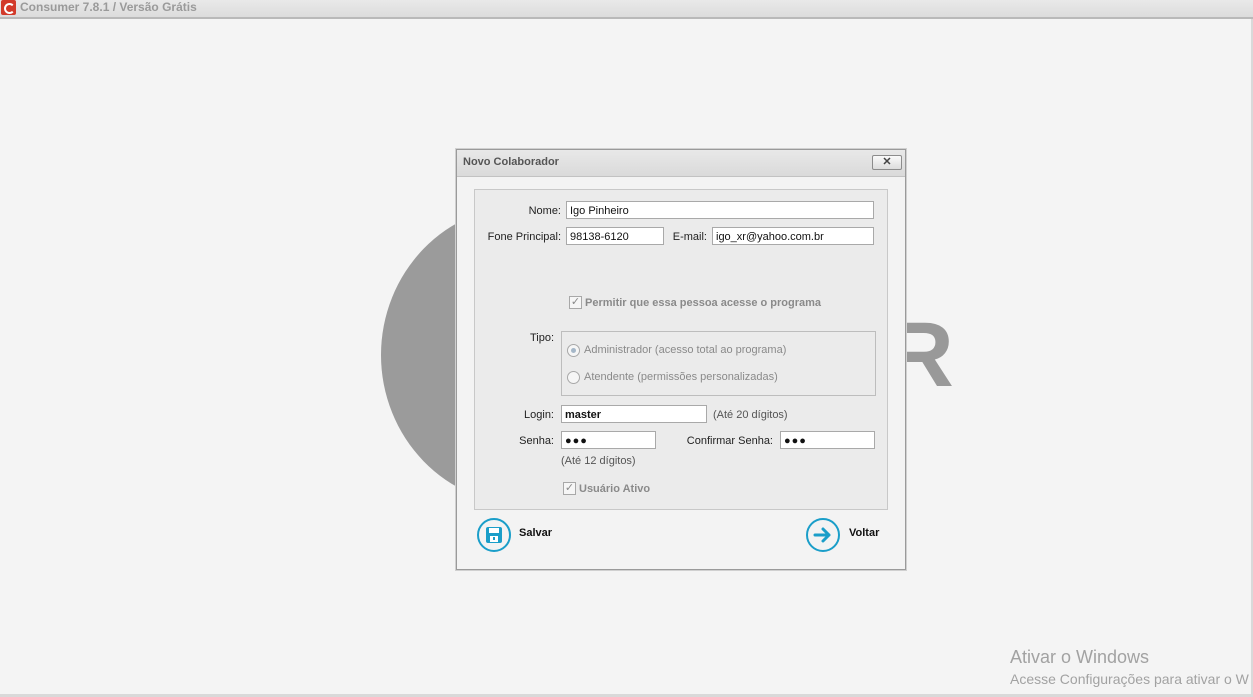  Describe the element at coordinates (823, 535) in the screenshot. I see `arrow-right-icon` at that location.